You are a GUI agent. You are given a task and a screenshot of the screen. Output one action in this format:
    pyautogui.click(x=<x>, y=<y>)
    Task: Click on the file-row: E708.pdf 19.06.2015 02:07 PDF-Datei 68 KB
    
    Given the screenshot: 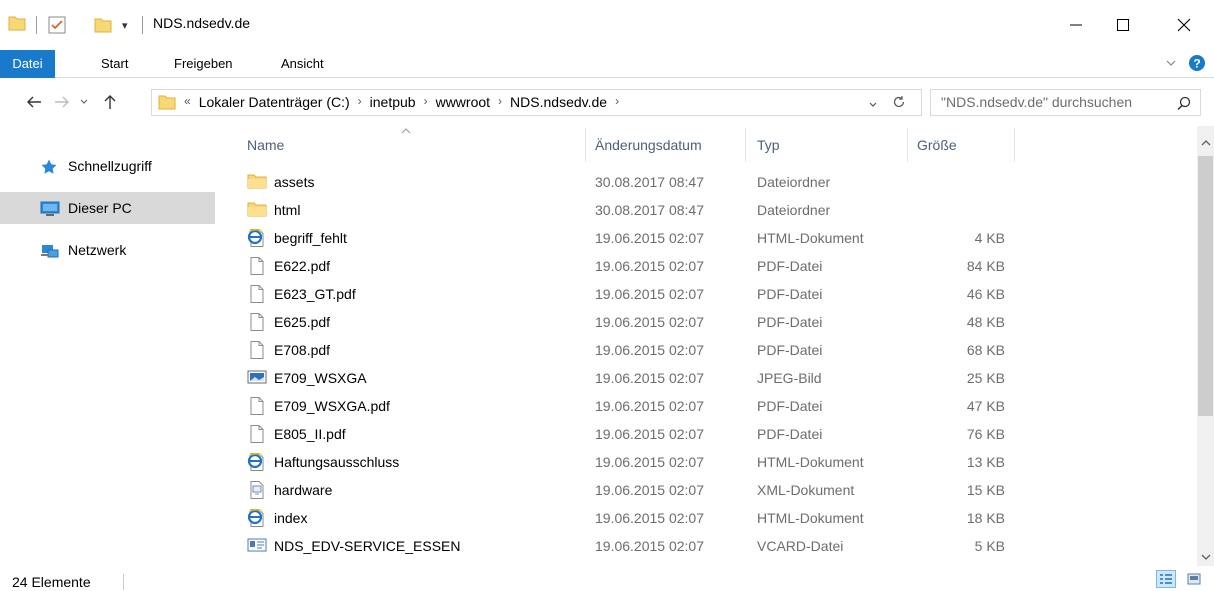 What is the action you would take?
    pyautogui.click(x=712, y=350)
    